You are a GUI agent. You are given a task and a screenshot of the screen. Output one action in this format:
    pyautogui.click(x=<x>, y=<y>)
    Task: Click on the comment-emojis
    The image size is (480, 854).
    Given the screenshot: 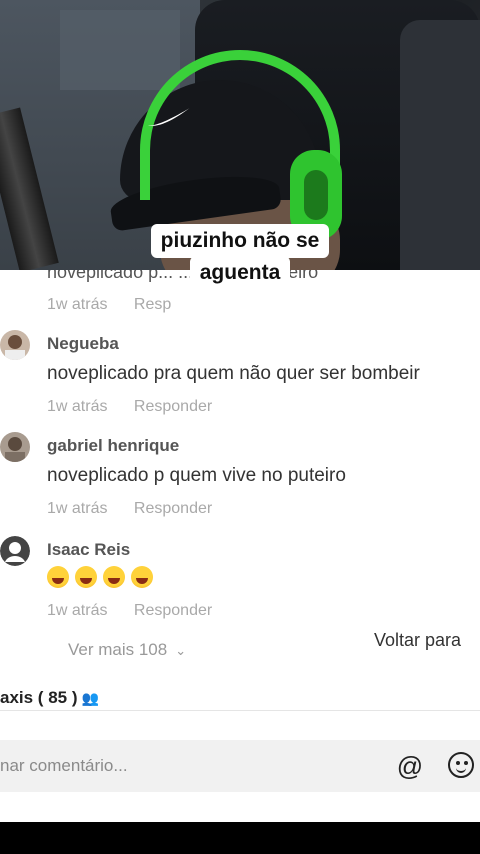 What is the action you would take?
    pyautogui.click(x=103, y=580)
    